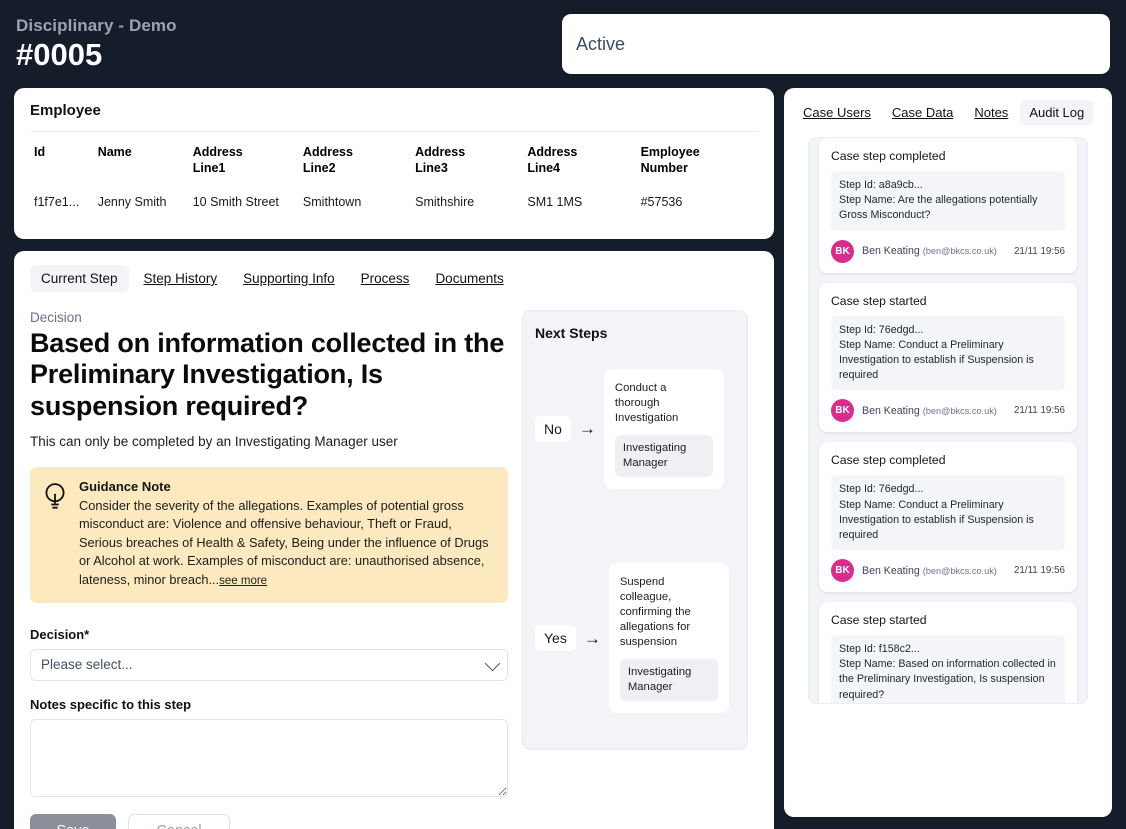 This screenshot has height=829, width=1126. What do you see at coordinates (836, 44) in the screenshot?
I see `case-status-card: Active` at bounding box center [836, 44].